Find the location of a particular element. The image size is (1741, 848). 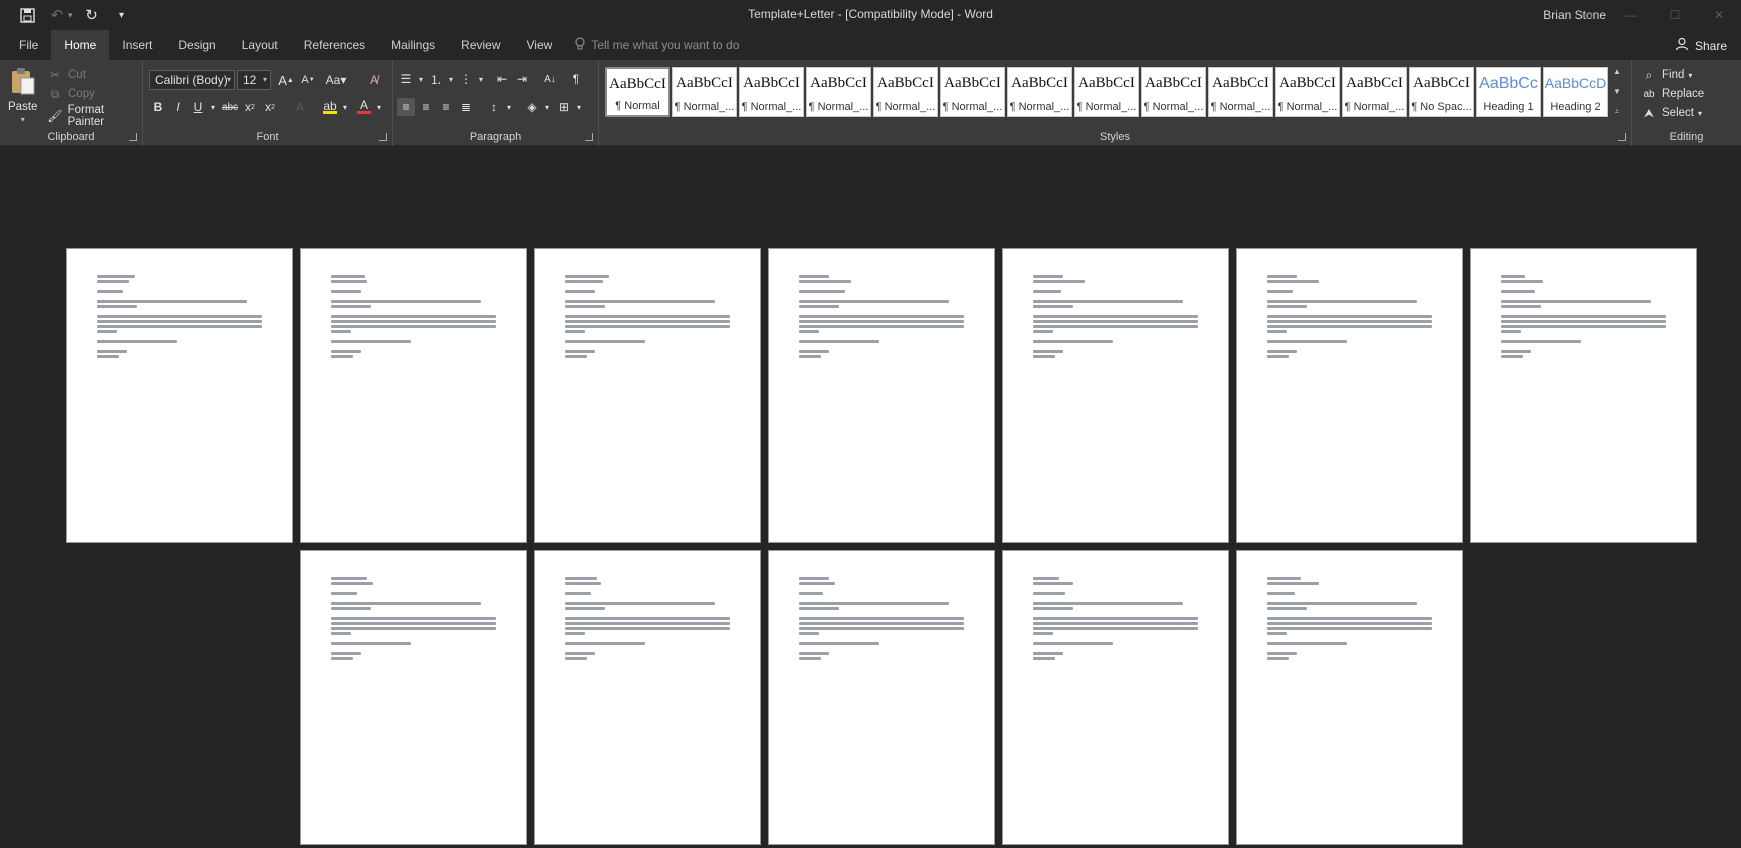

borders-dropdown-icon: ▾ is located at coordinates (579, 107).